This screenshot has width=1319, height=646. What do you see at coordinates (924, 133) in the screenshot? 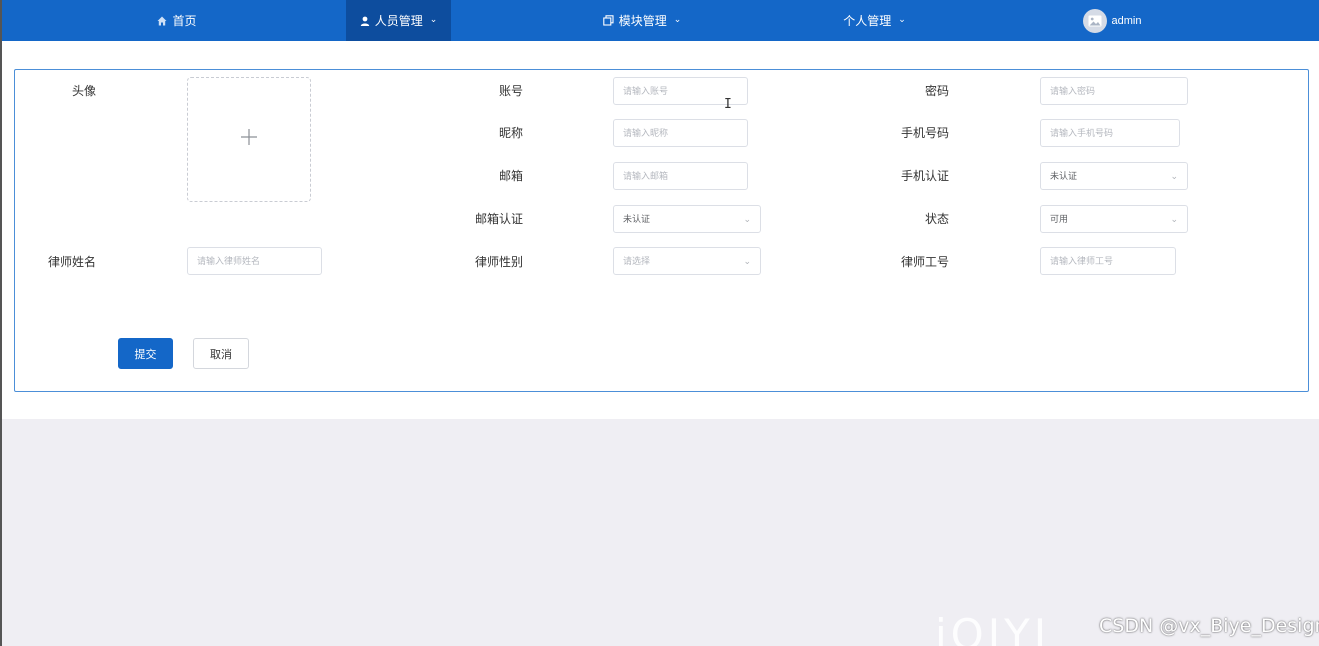
I see `phone-label: 手机号码` at bounding box center [924, 133].